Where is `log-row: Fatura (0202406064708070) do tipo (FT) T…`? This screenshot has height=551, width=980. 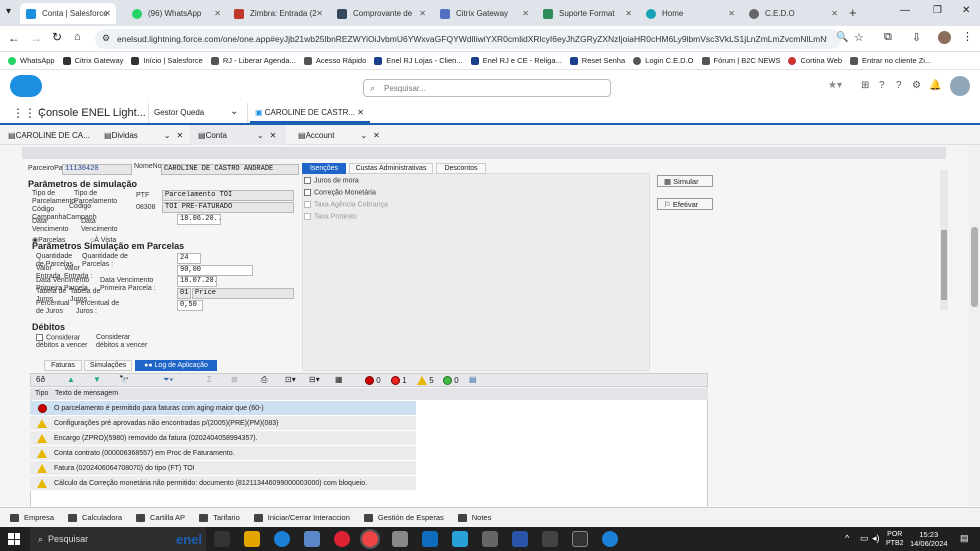 log-row: Fatura (0202406064708070) do tipo (FT) T… is located at coordinates (223, 468).